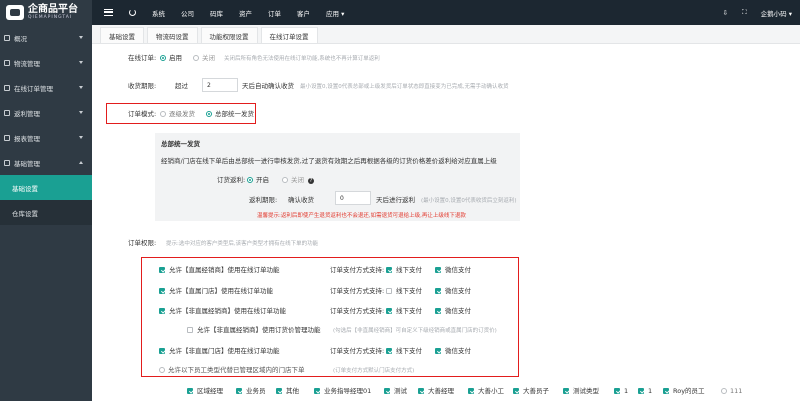 This screenshot has width=800, height=401. What do you see at coordinates (436, 391) in the screenshot?
I see `staff-type-checkbox: 大善经理` at bounding box center [436, 391].